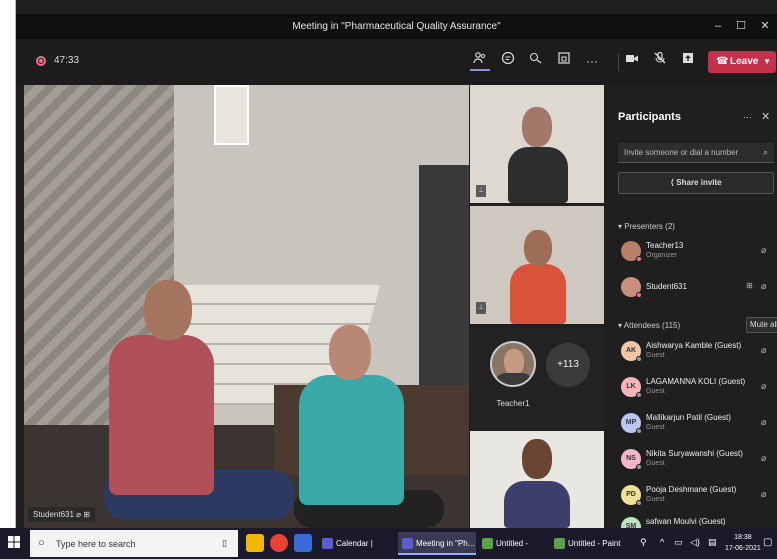  I want to click on toolbar-divider, so click(618, 62).